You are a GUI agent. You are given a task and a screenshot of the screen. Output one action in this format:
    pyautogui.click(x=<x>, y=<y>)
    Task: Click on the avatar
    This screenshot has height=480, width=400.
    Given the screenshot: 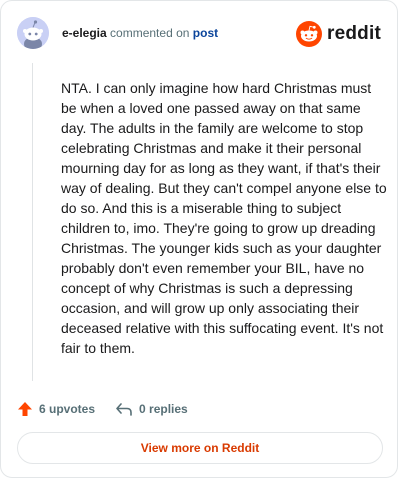 What is the action you would take?
    pyautogui.click(x=33, y=33)
    